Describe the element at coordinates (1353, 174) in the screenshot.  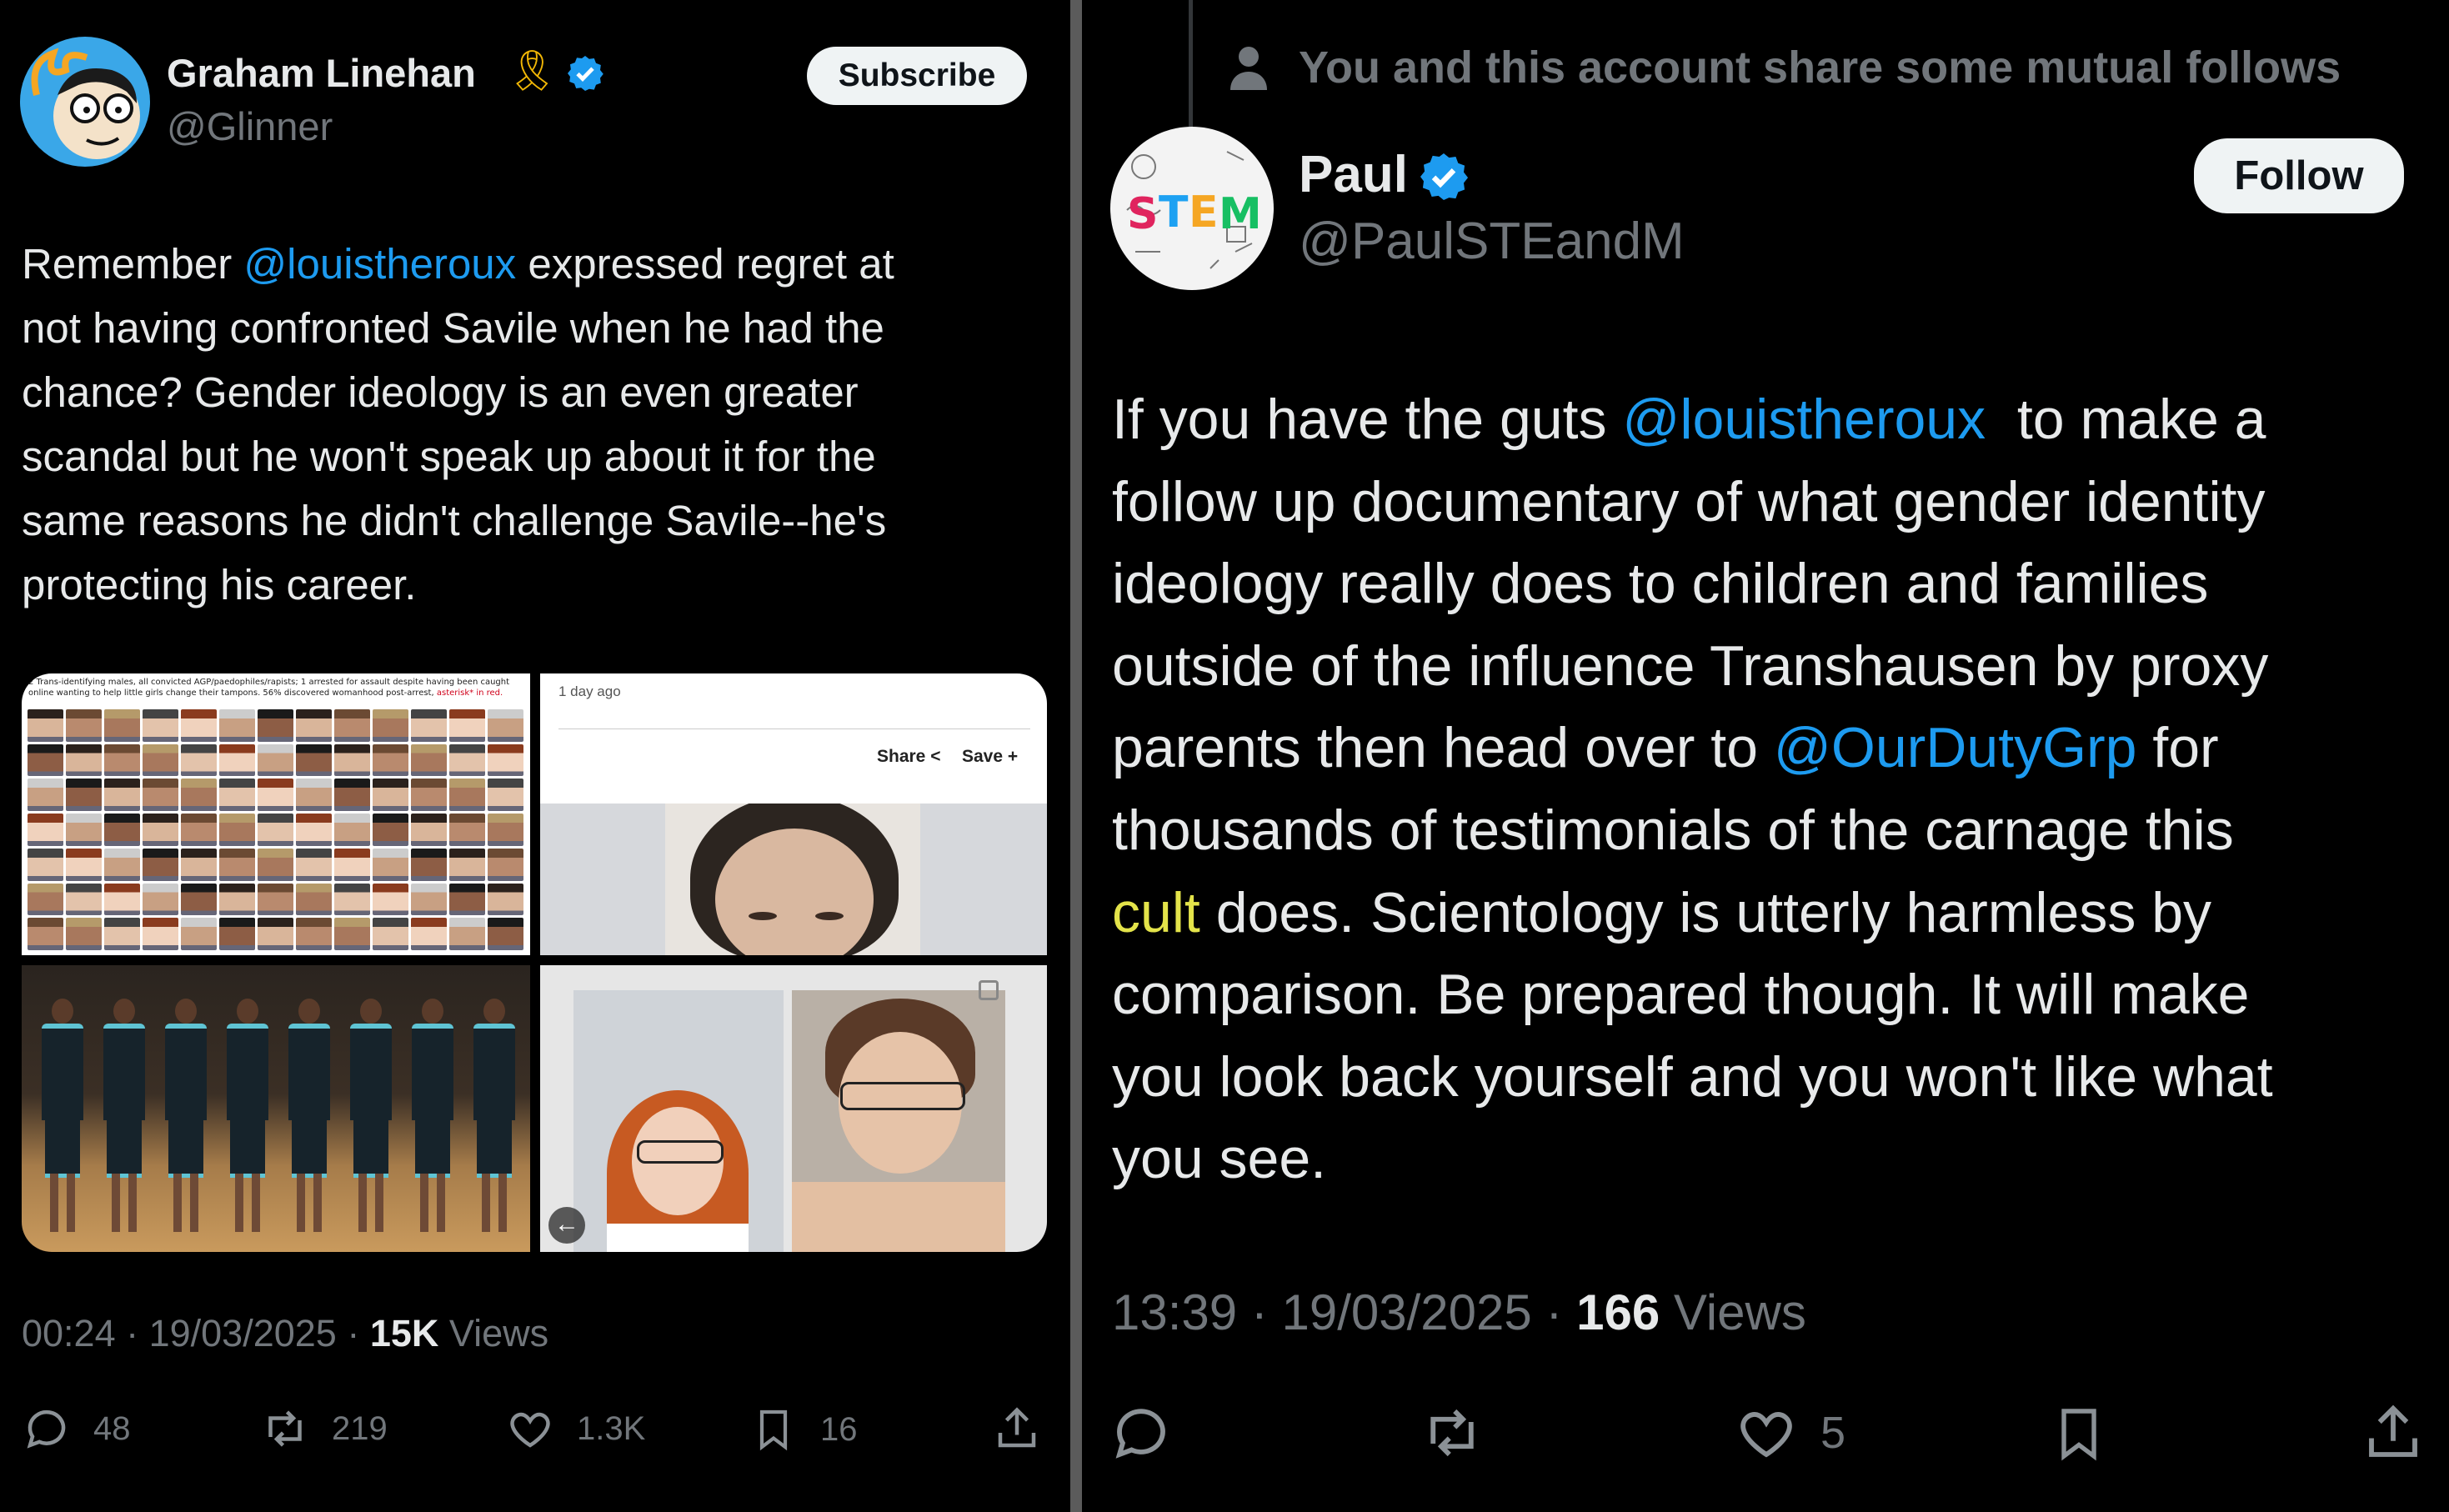
I see `author-name: Paul` at that location.